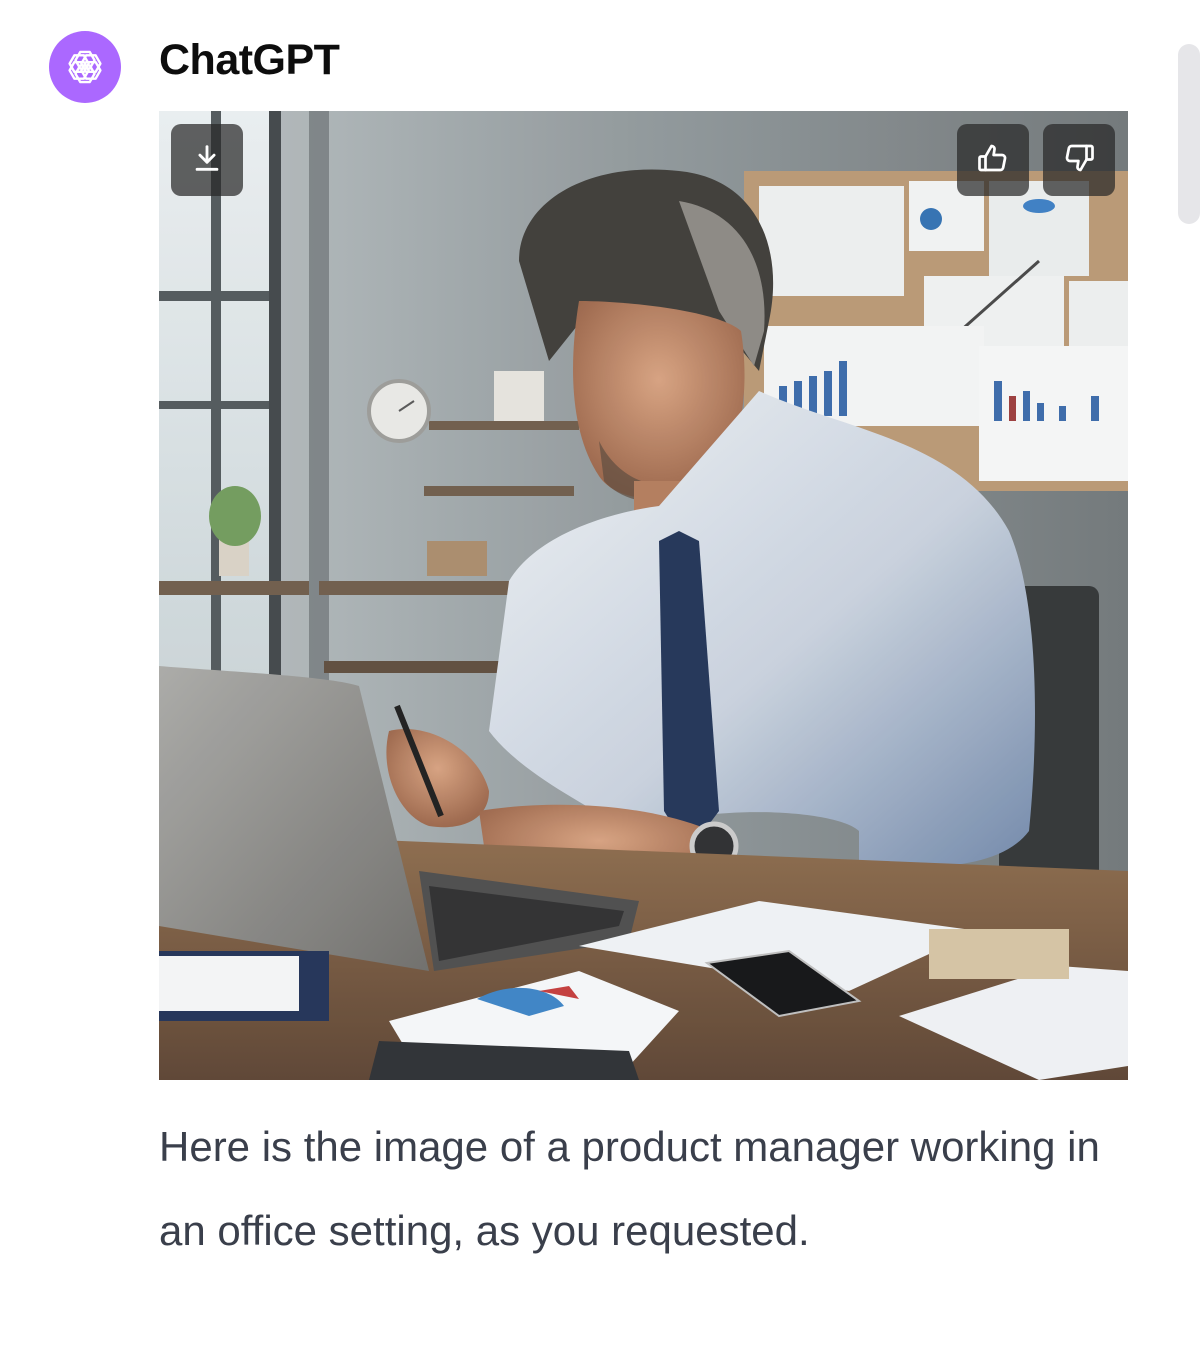 This screenshot has height=1351, width=1200. I want to click on download-icon, so click(207, 160).